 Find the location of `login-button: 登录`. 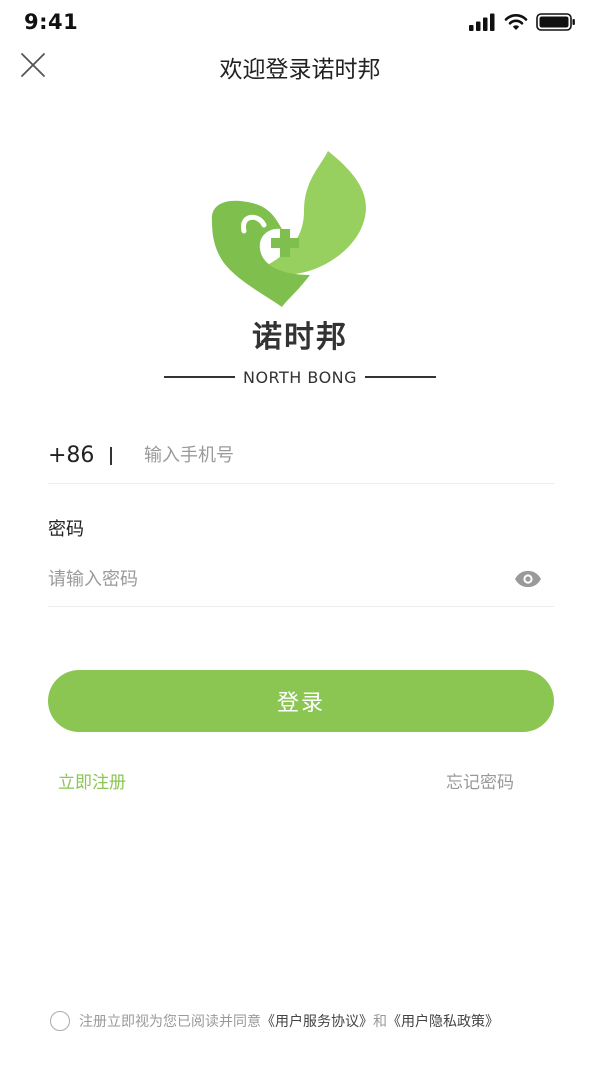

login-button: 登录 is located at coordinates (301, 701).